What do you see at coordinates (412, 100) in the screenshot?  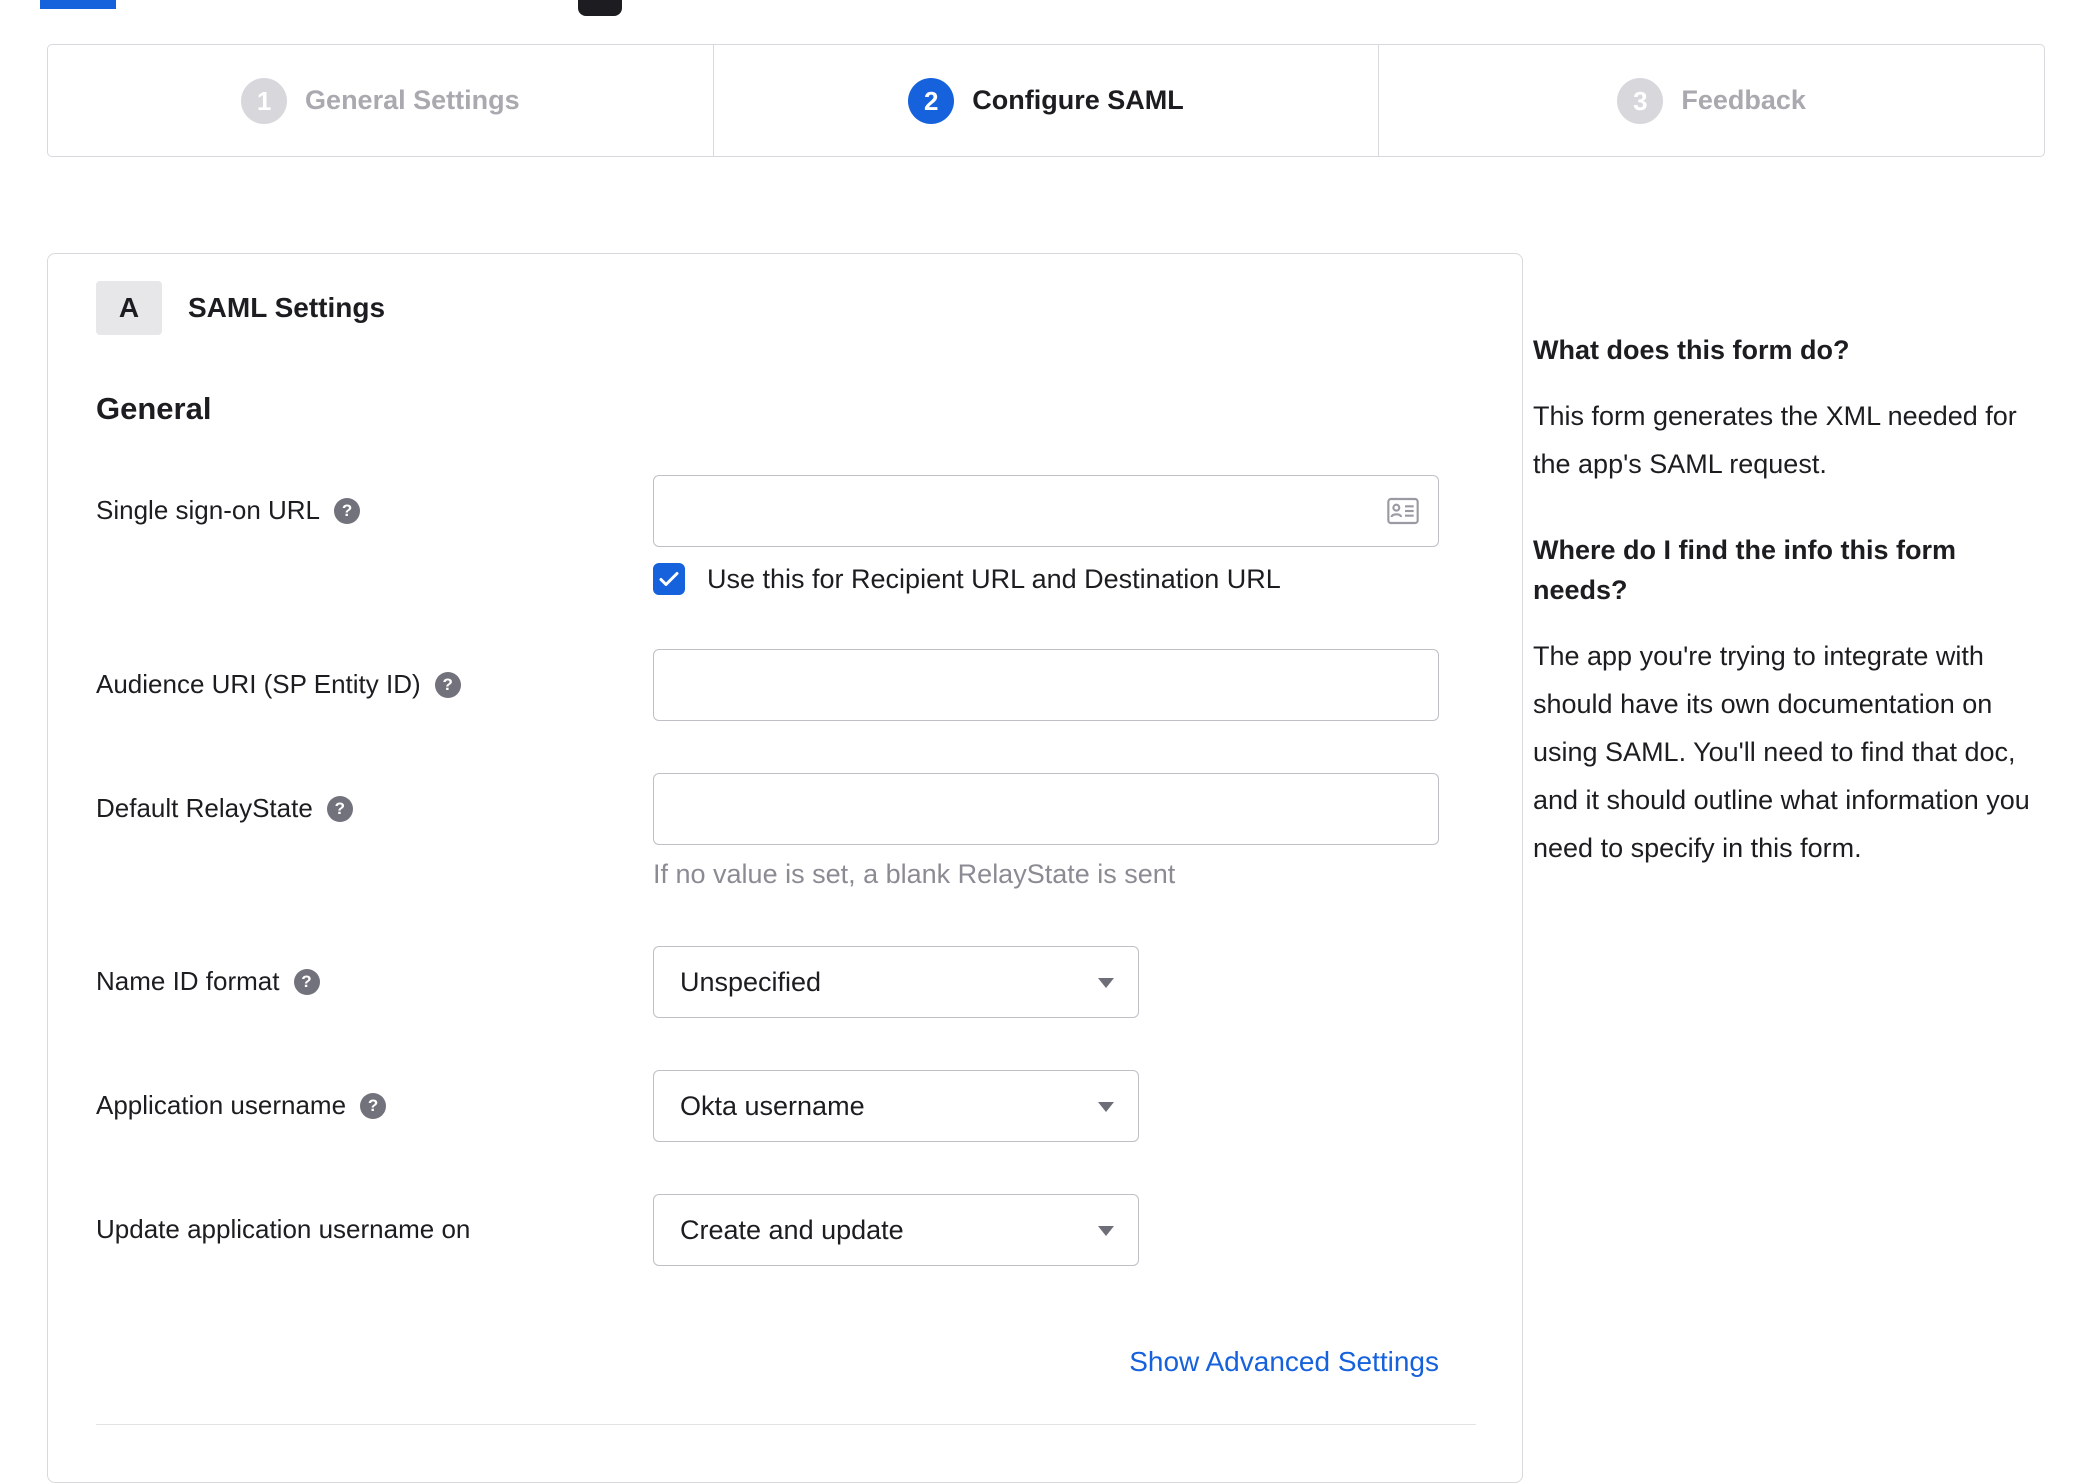 I see `step-1-label: General Settings` at bounding box center [412, 100].